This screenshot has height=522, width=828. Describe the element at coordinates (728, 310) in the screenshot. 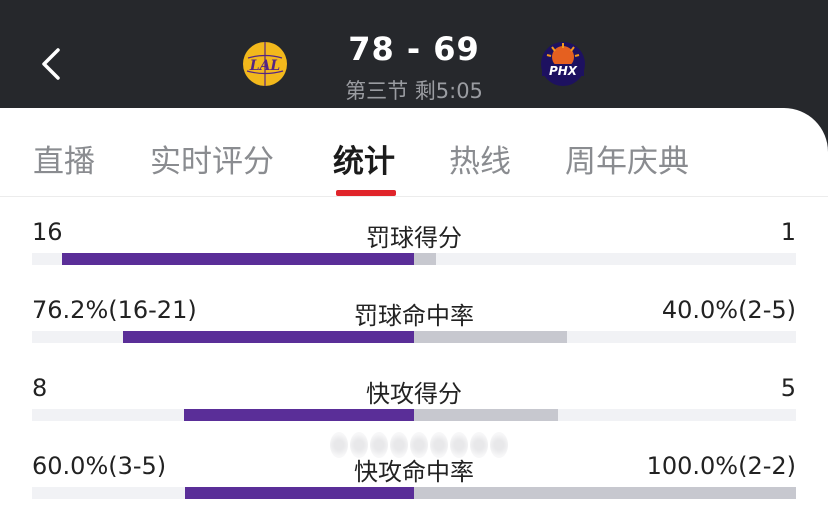

I see `stat-right-value: 40.0%(2-5)` at that location.